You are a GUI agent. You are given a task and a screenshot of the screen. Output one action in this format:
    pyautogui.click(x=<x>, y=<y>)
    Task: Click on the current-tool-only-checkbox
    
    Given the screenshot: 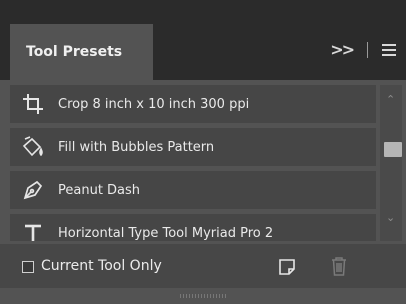 What is the action you would take?
    pyautogui.click(x=28, y=267)
    